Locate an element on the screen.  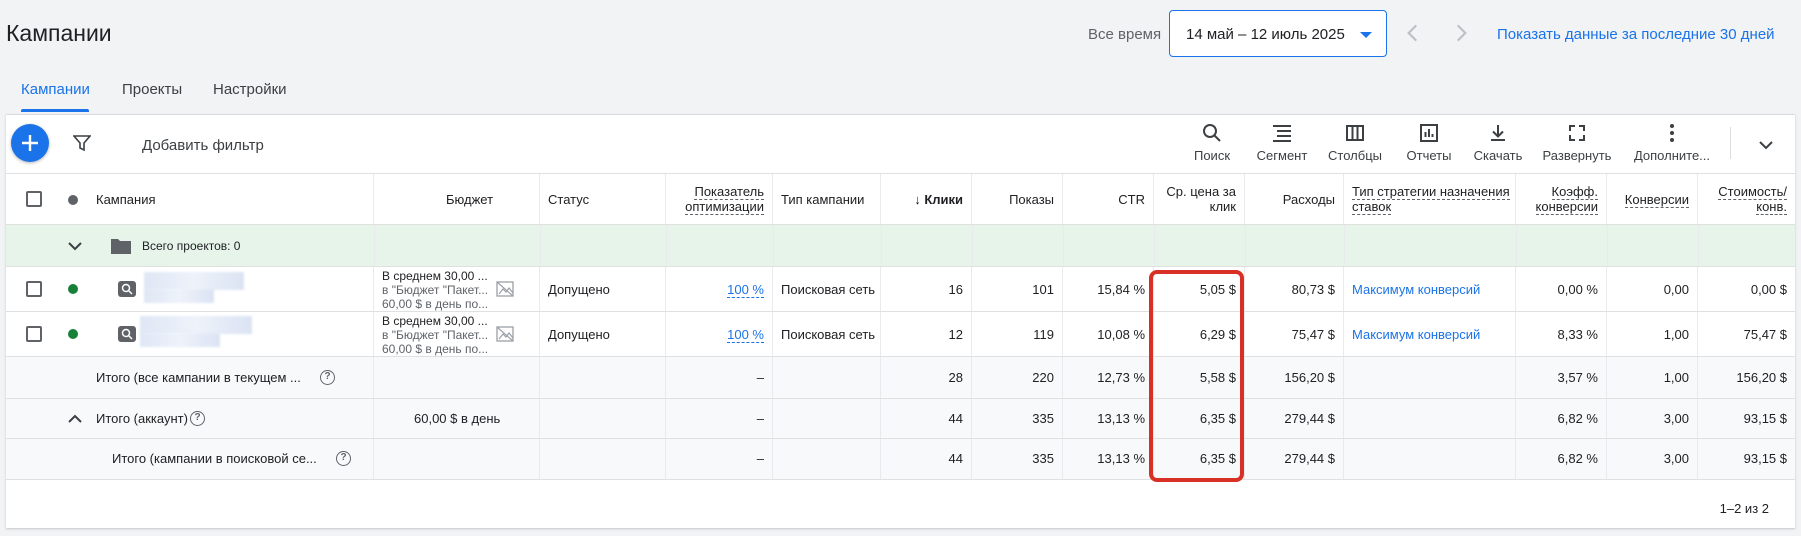
next-period-button is located at coordinates (1461, 33).